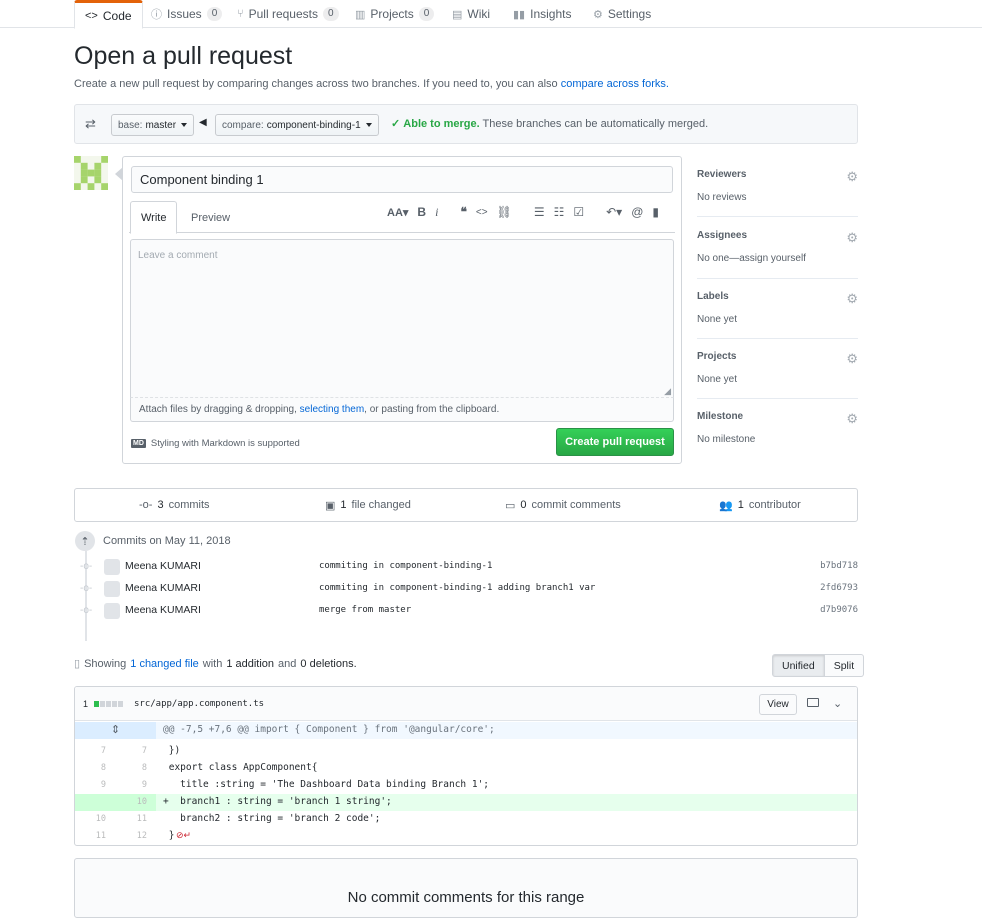 This screenshot has height=918, width=982. What do you see at coordinates (90, 751) in the screenshot?
I see `old-line-number: 7` at bounding box center [90, 751].